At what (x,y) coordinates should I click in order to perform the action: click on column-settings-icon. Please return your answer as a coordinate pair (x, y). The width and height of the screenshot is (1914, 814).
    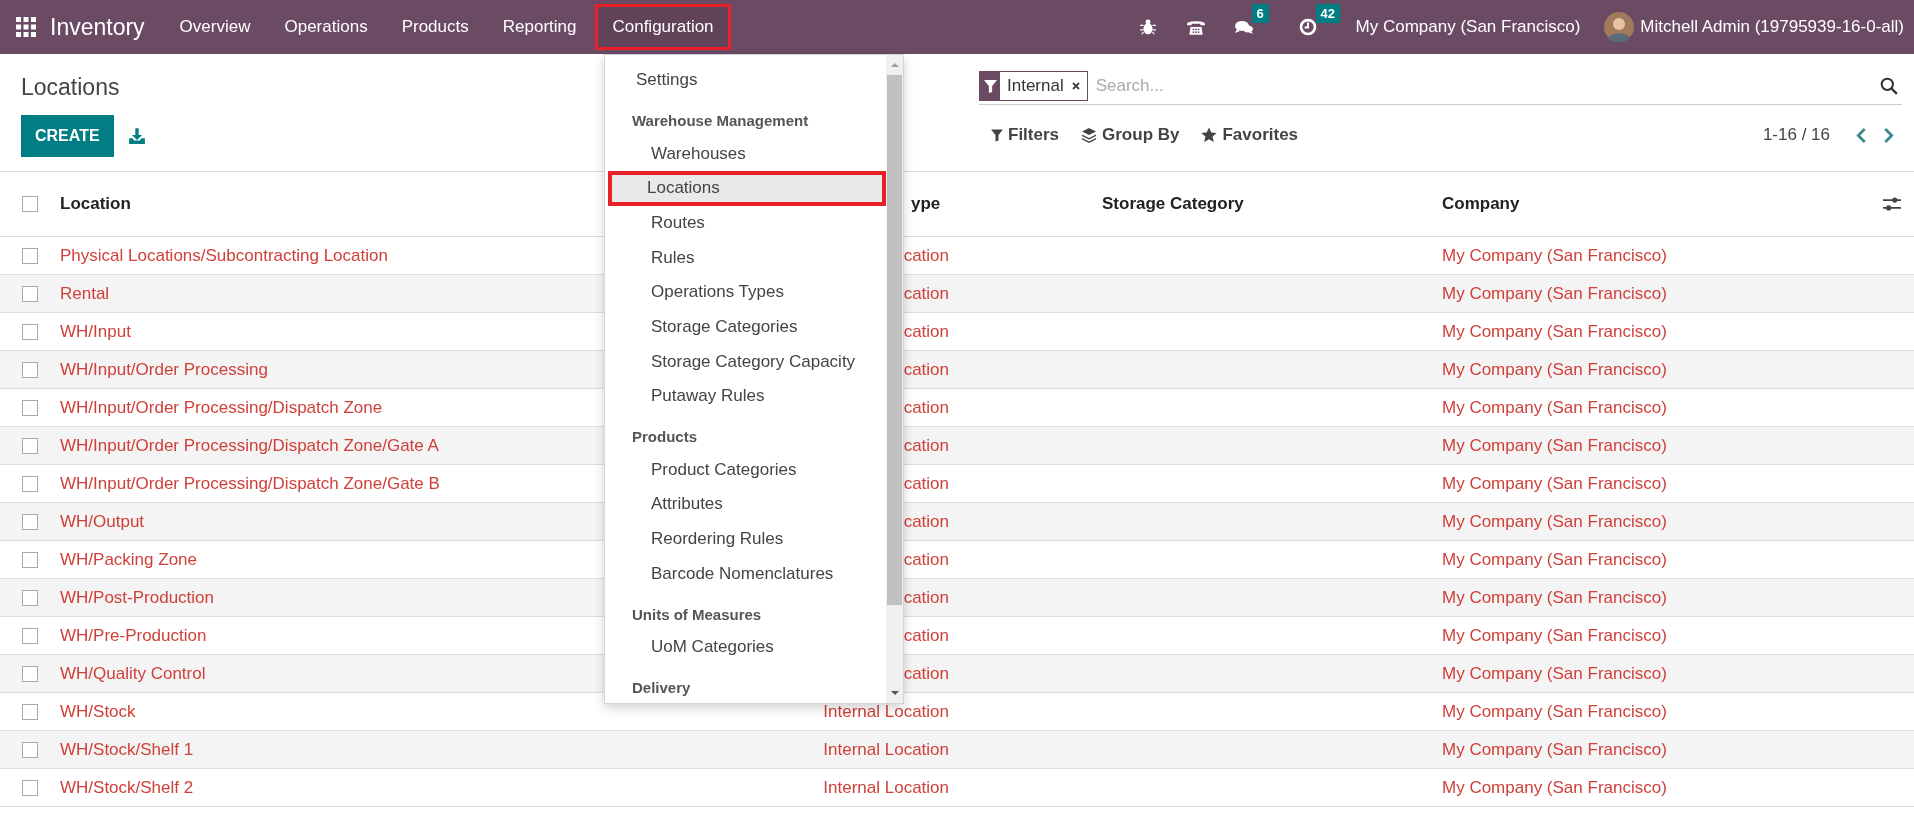
    Looking at the image, I should click on (1892, 204).